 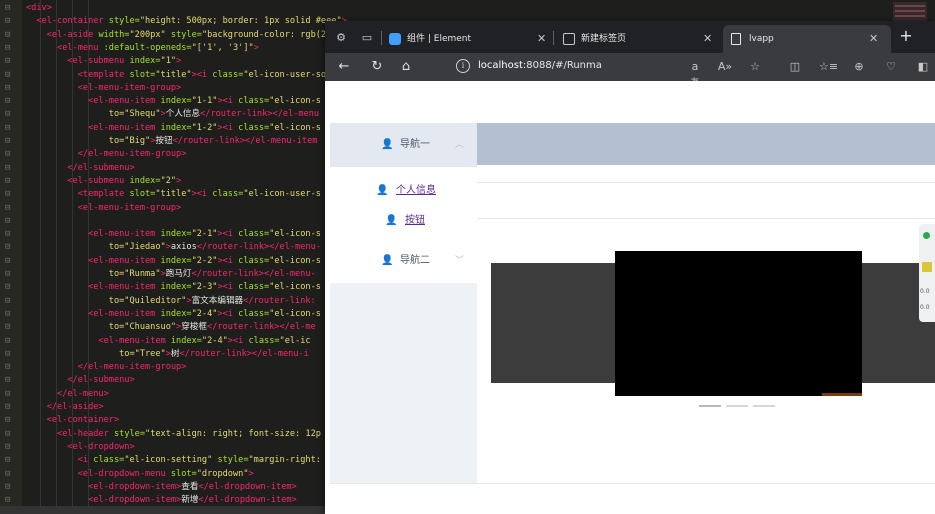 What do you see at coordinates (923, 67) in the screenshot?
I see `extensions-icon: ◧` at bounding box center [923, 67].